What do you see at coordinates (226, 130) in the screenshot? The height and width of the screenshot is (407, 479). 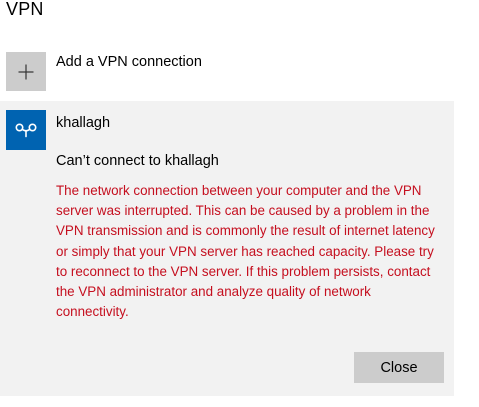 I see `vpn-connection-header: khallagh` at bounding box center [226, 130].